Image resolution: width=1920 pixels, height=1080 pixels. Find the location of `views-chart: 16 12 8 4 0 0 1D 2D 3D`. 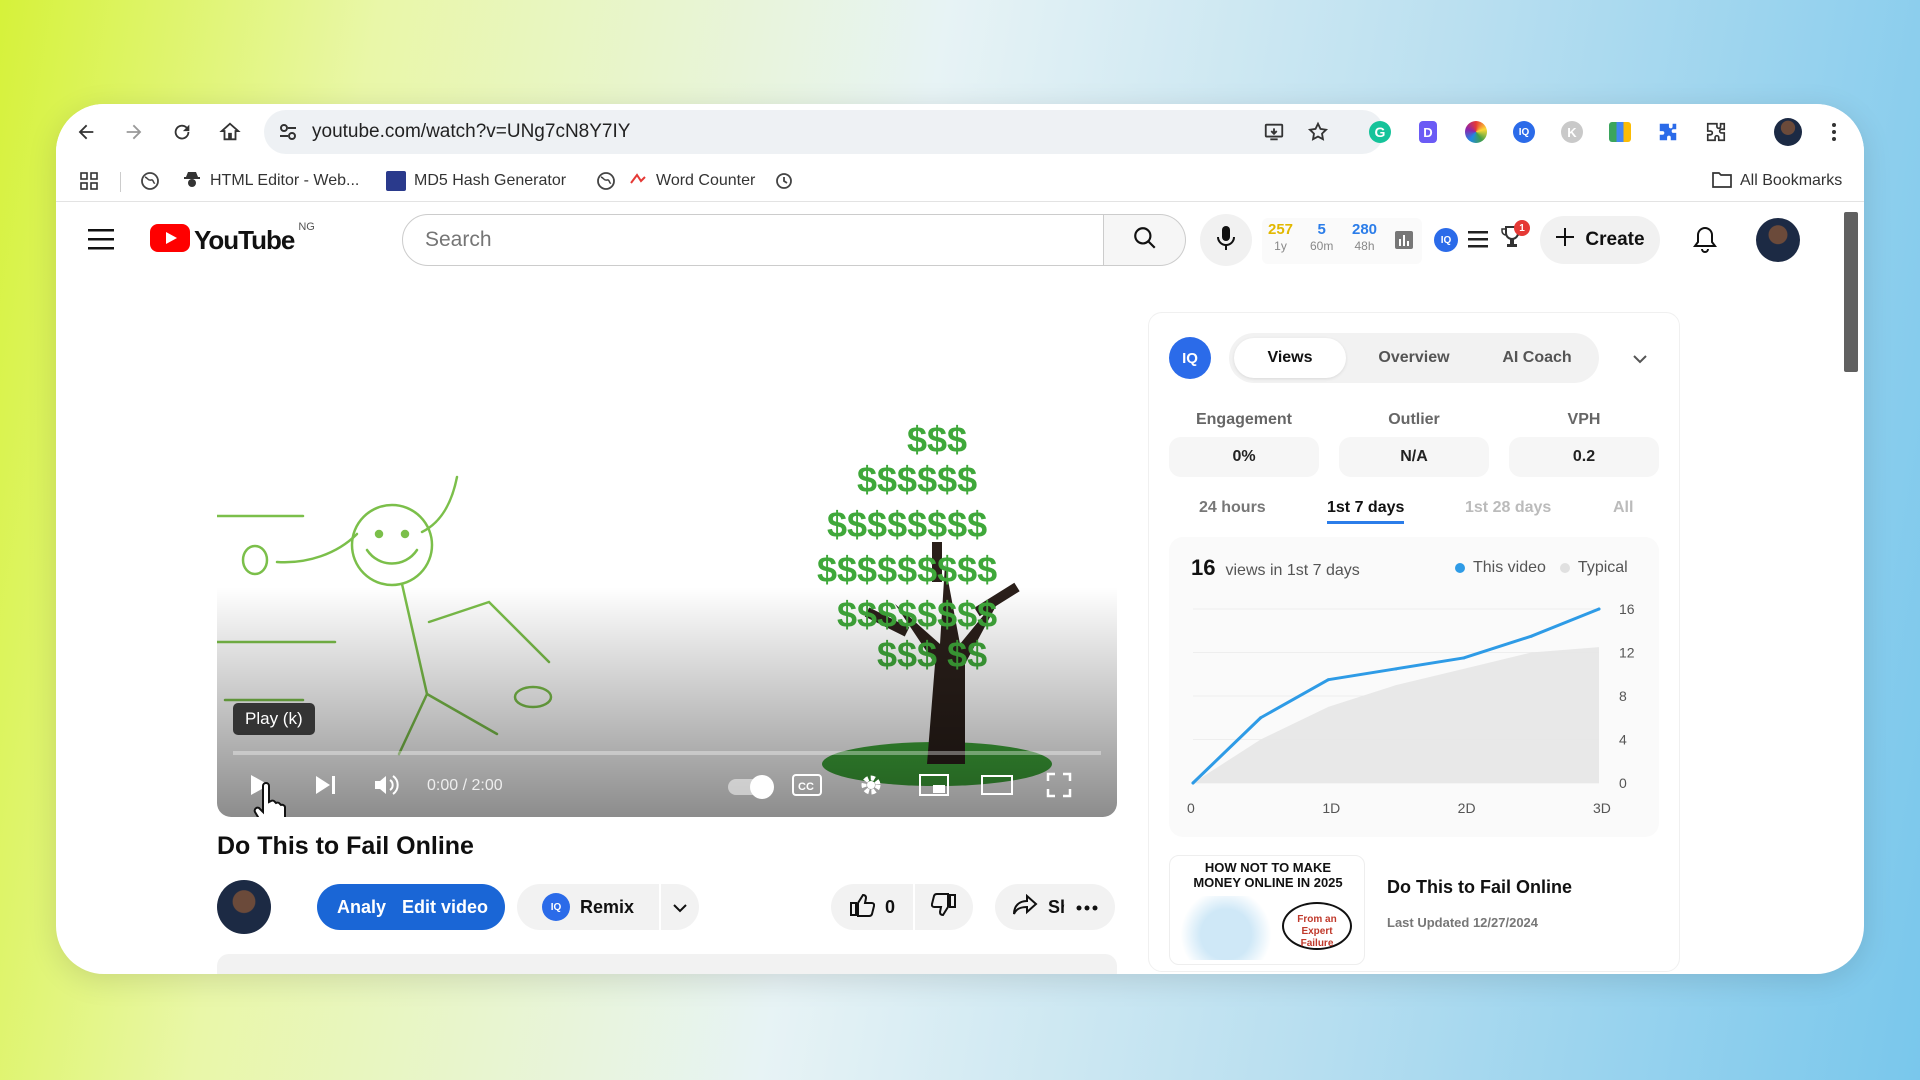

views-chart: 16 12 8 4 0 0 1D 2D 3D is located at coordinates (1411, 708).